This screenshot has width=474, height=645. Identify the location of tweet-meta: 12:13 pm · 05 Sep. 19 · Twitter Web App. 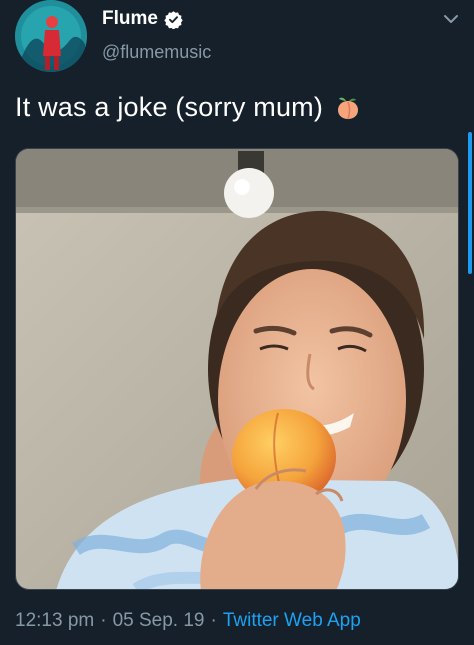
(188, 621).